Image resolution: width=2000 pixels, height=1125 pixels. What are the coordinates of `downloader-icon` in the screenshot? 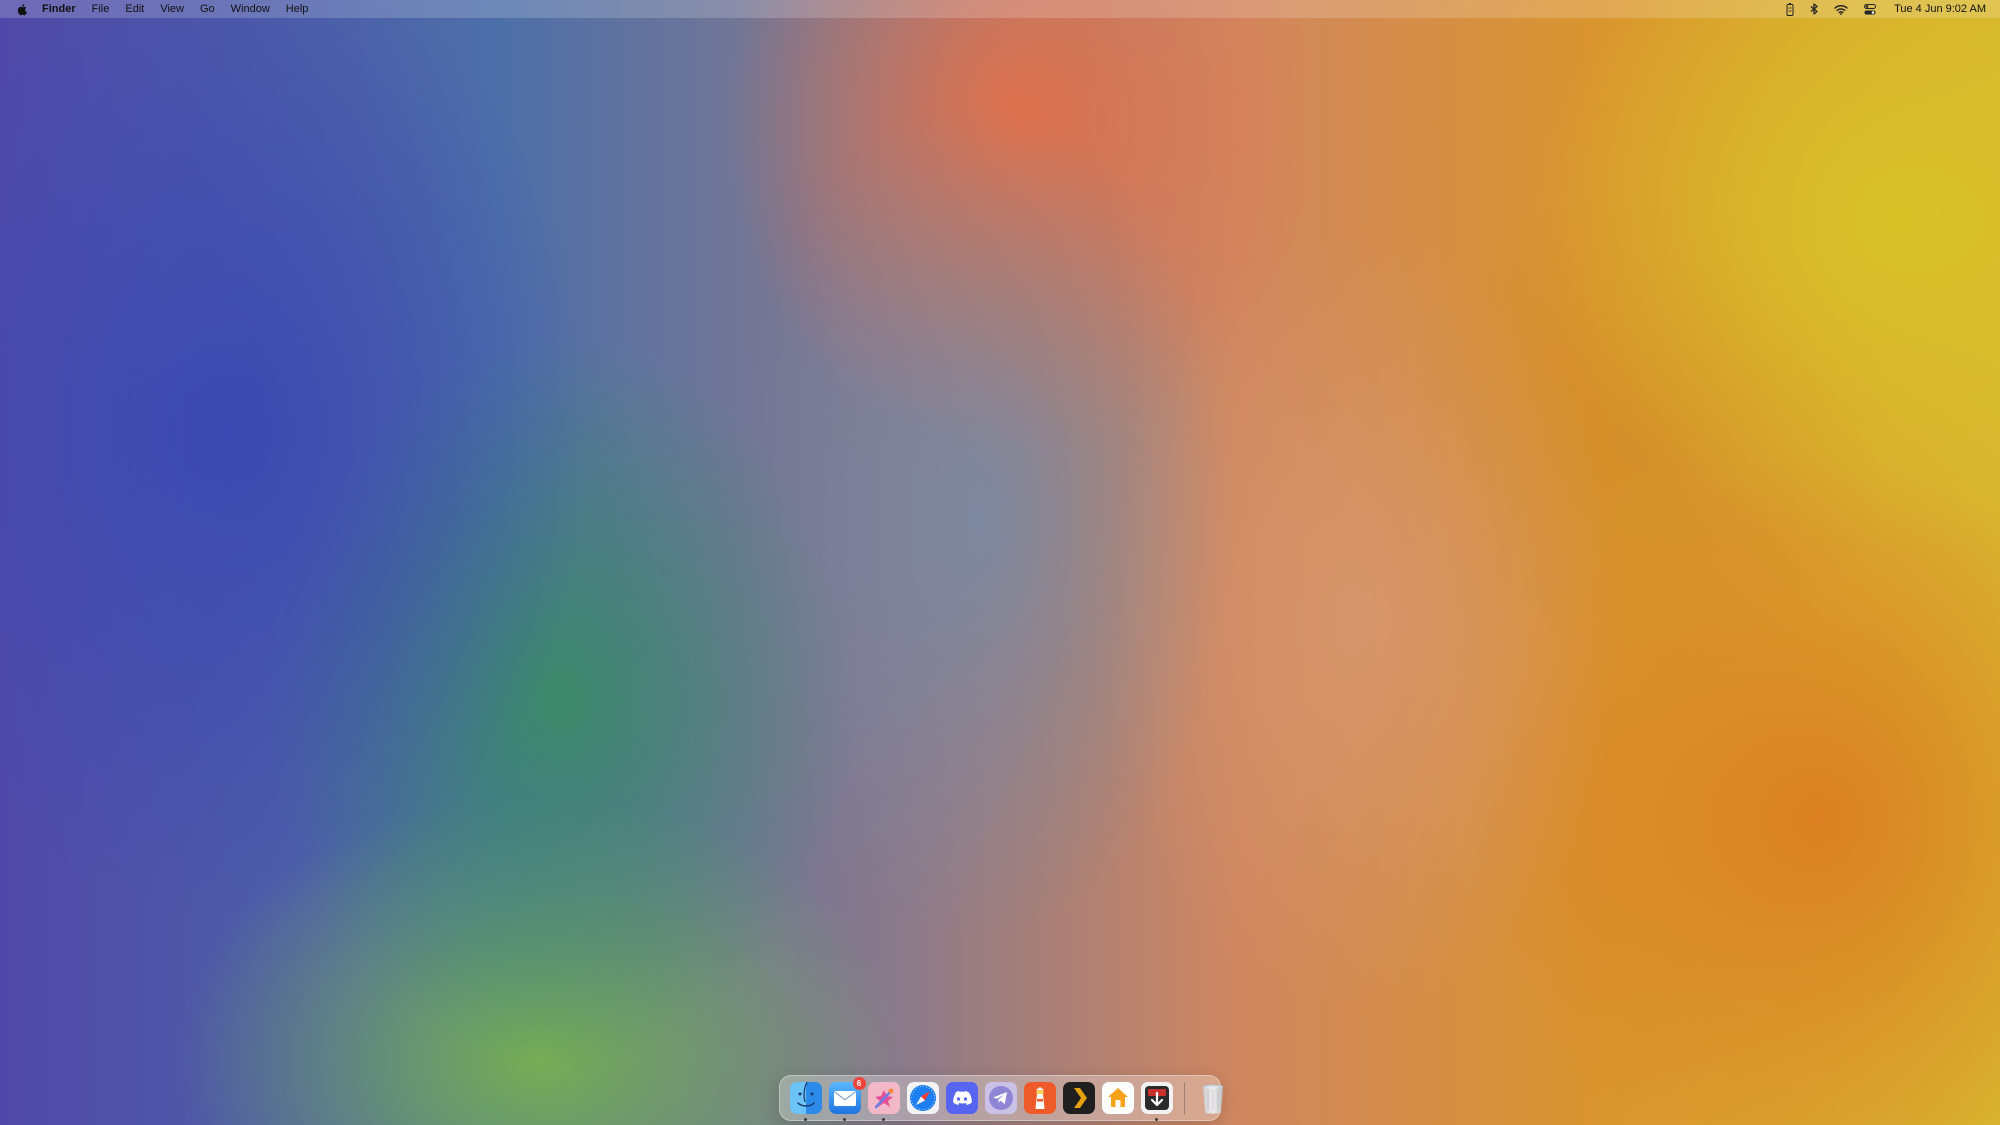 It's located at (1156, 1098).